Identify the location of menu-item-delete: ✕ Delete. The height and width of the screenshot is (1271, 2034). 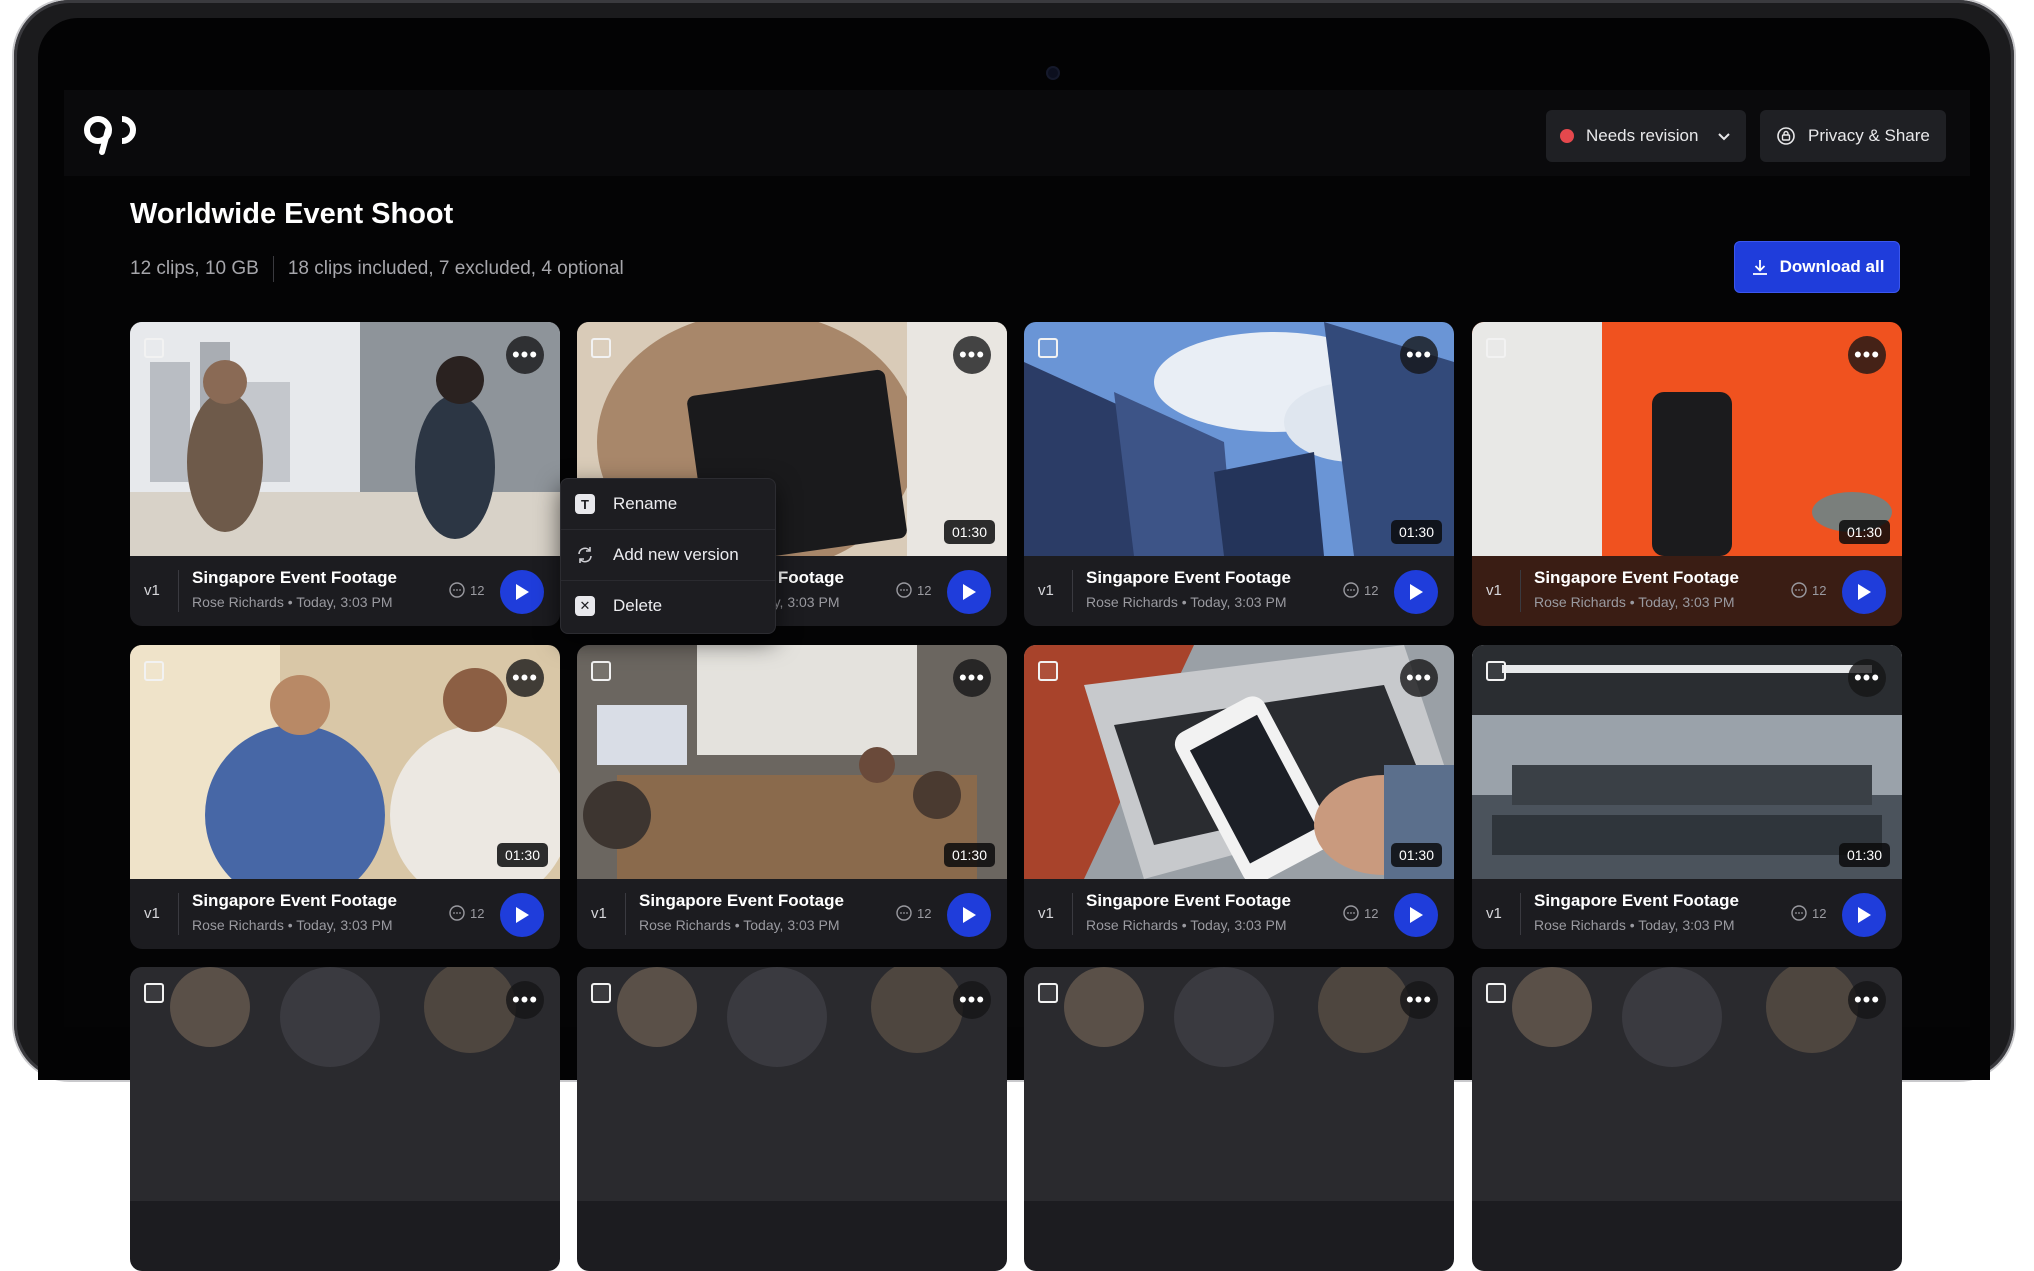
(668, 606).